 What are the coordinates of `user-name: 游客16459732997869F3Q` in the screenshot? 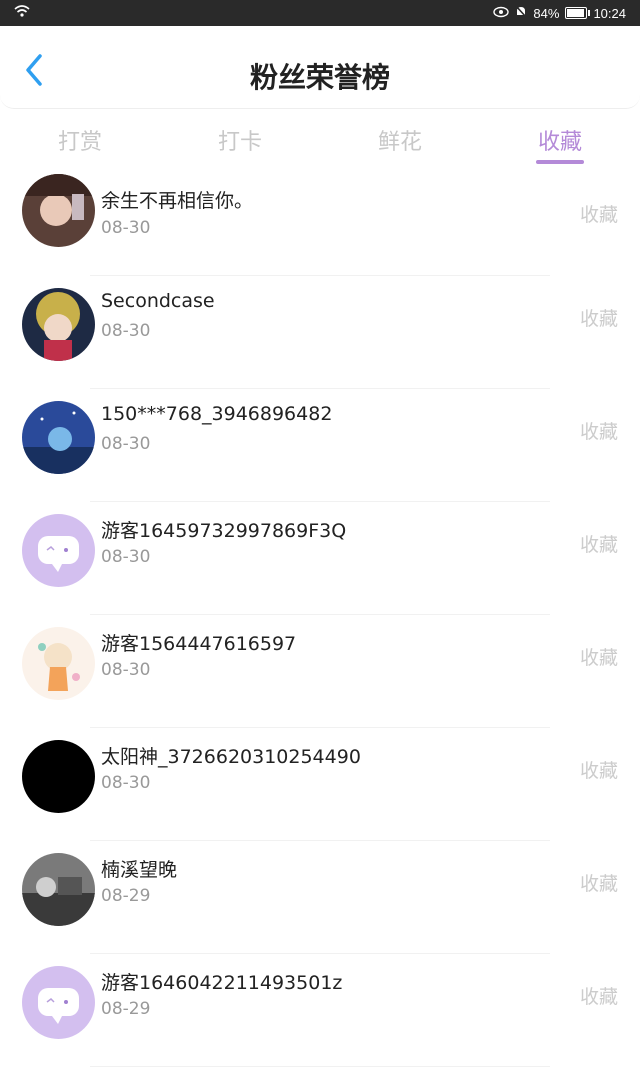 It's located at (224, 531).